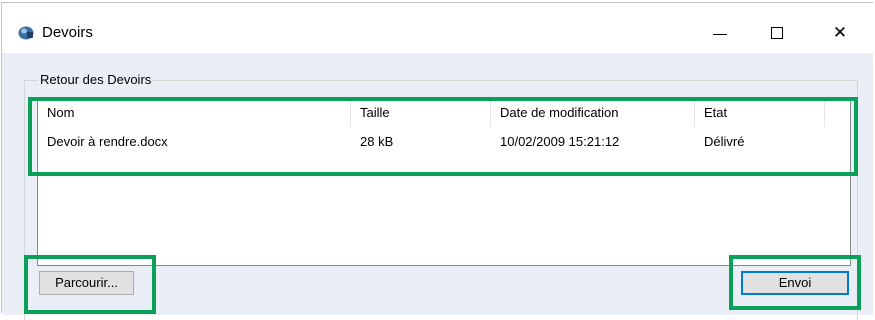 This screenshot has width=875, height=320. What do you see at coordinates (96, 79) in the screenshot?
I see `groupbox-label: Retour des Devoirs` at bounding box center [96, 79].